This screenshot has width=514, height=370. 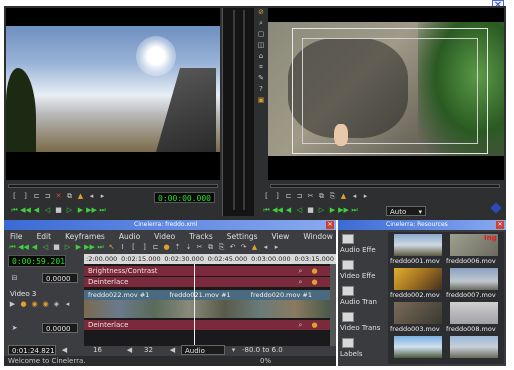 What do you see at coordinates (332, 196) in the screenshot?
I see `compositor-paste-icon: ⎘` at bounding box center [332, 196].